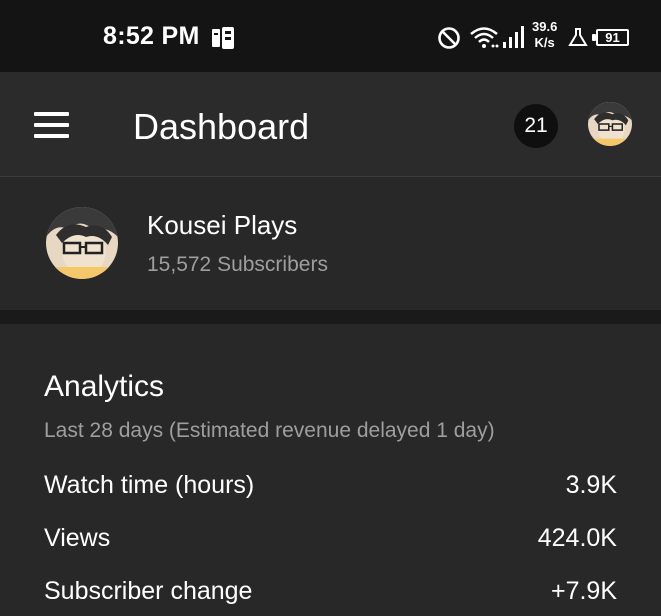 The width and height of the screenshot is (661, 616). I want to click on metric-label: Subscriber change, so click(148, 591).